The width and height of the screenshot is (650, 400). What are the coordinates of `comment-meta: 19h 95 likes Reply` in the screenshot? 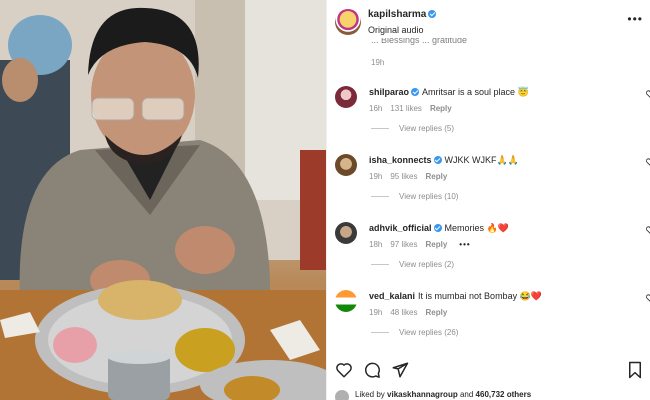 It's located at (412, 176).